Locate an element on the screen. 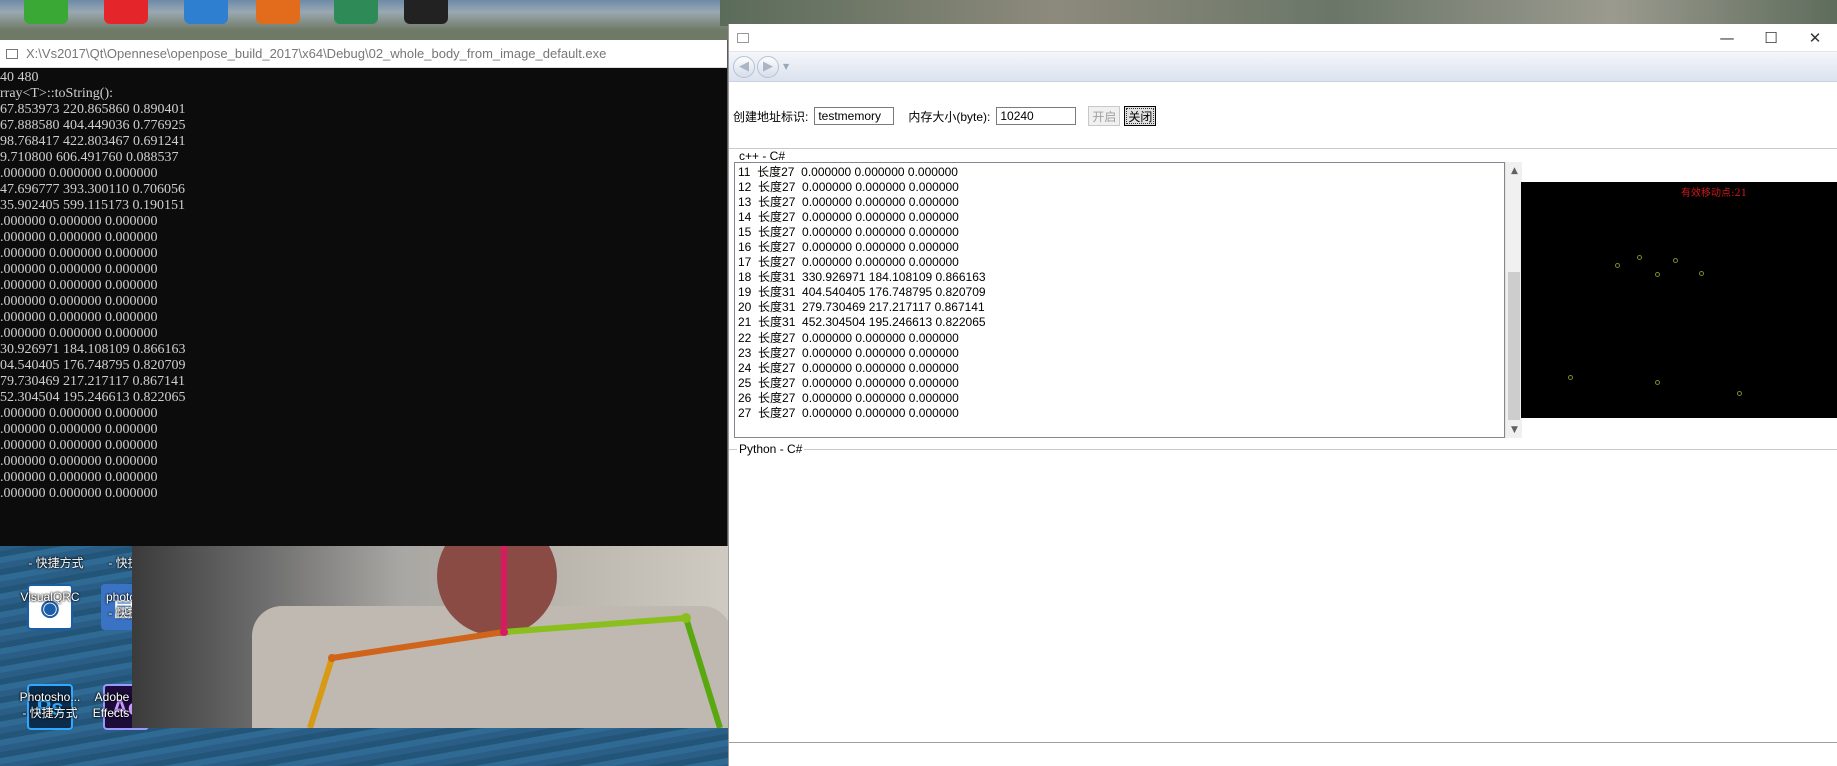  list-item: 20 长度31 279.730469 217.217117 0.867141 is located at coordinates (1121, 307).